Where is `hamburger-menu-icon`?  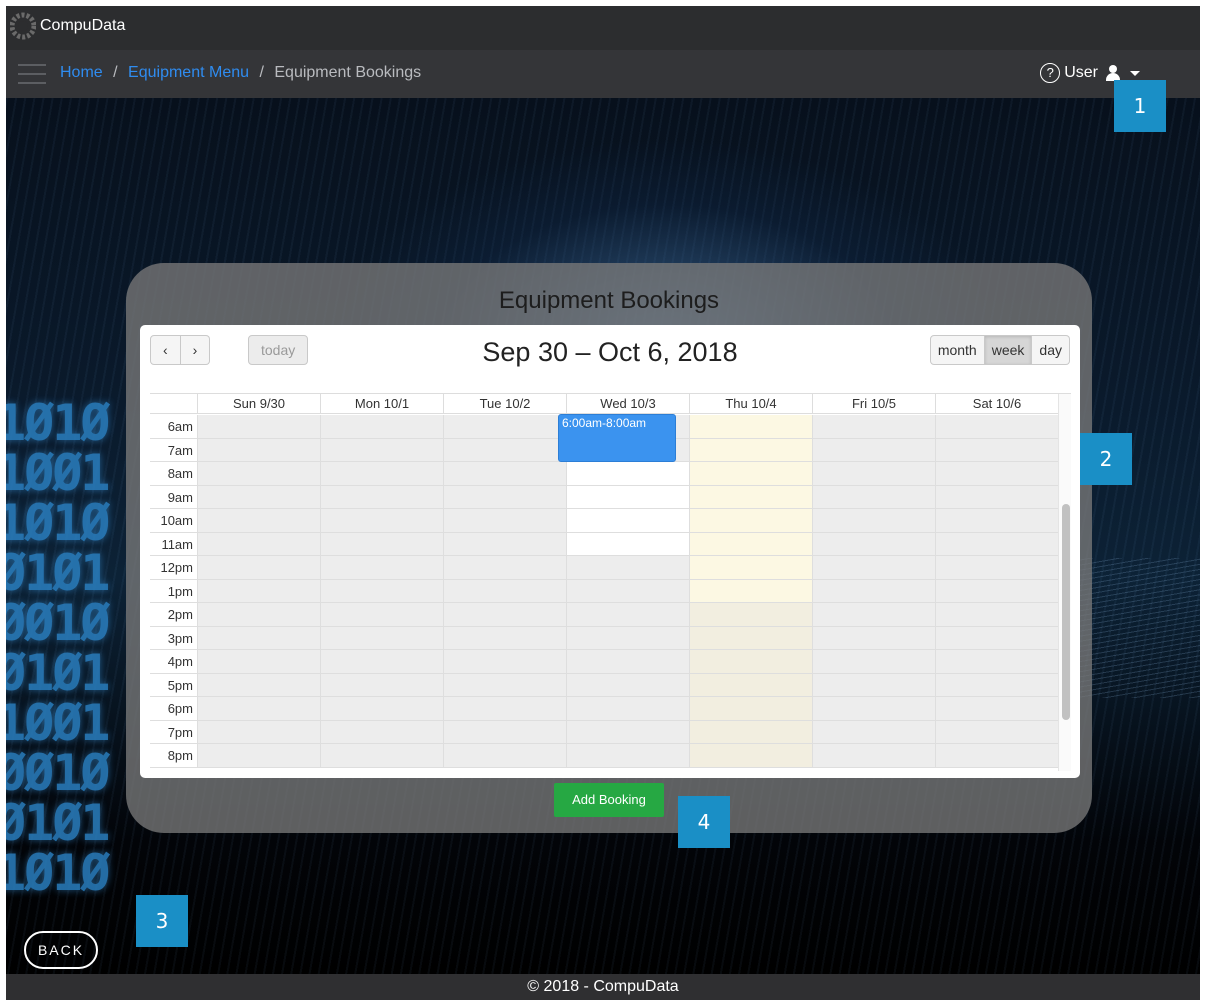
hamburger-menu-icon is located at coordinates (32, 74).